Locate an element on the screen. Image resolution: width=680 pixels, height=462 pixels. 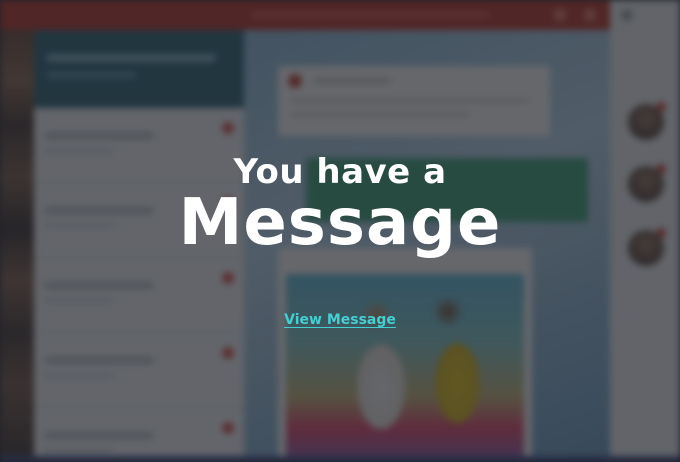
modal-title: Message is located at coordinates (340, 223).